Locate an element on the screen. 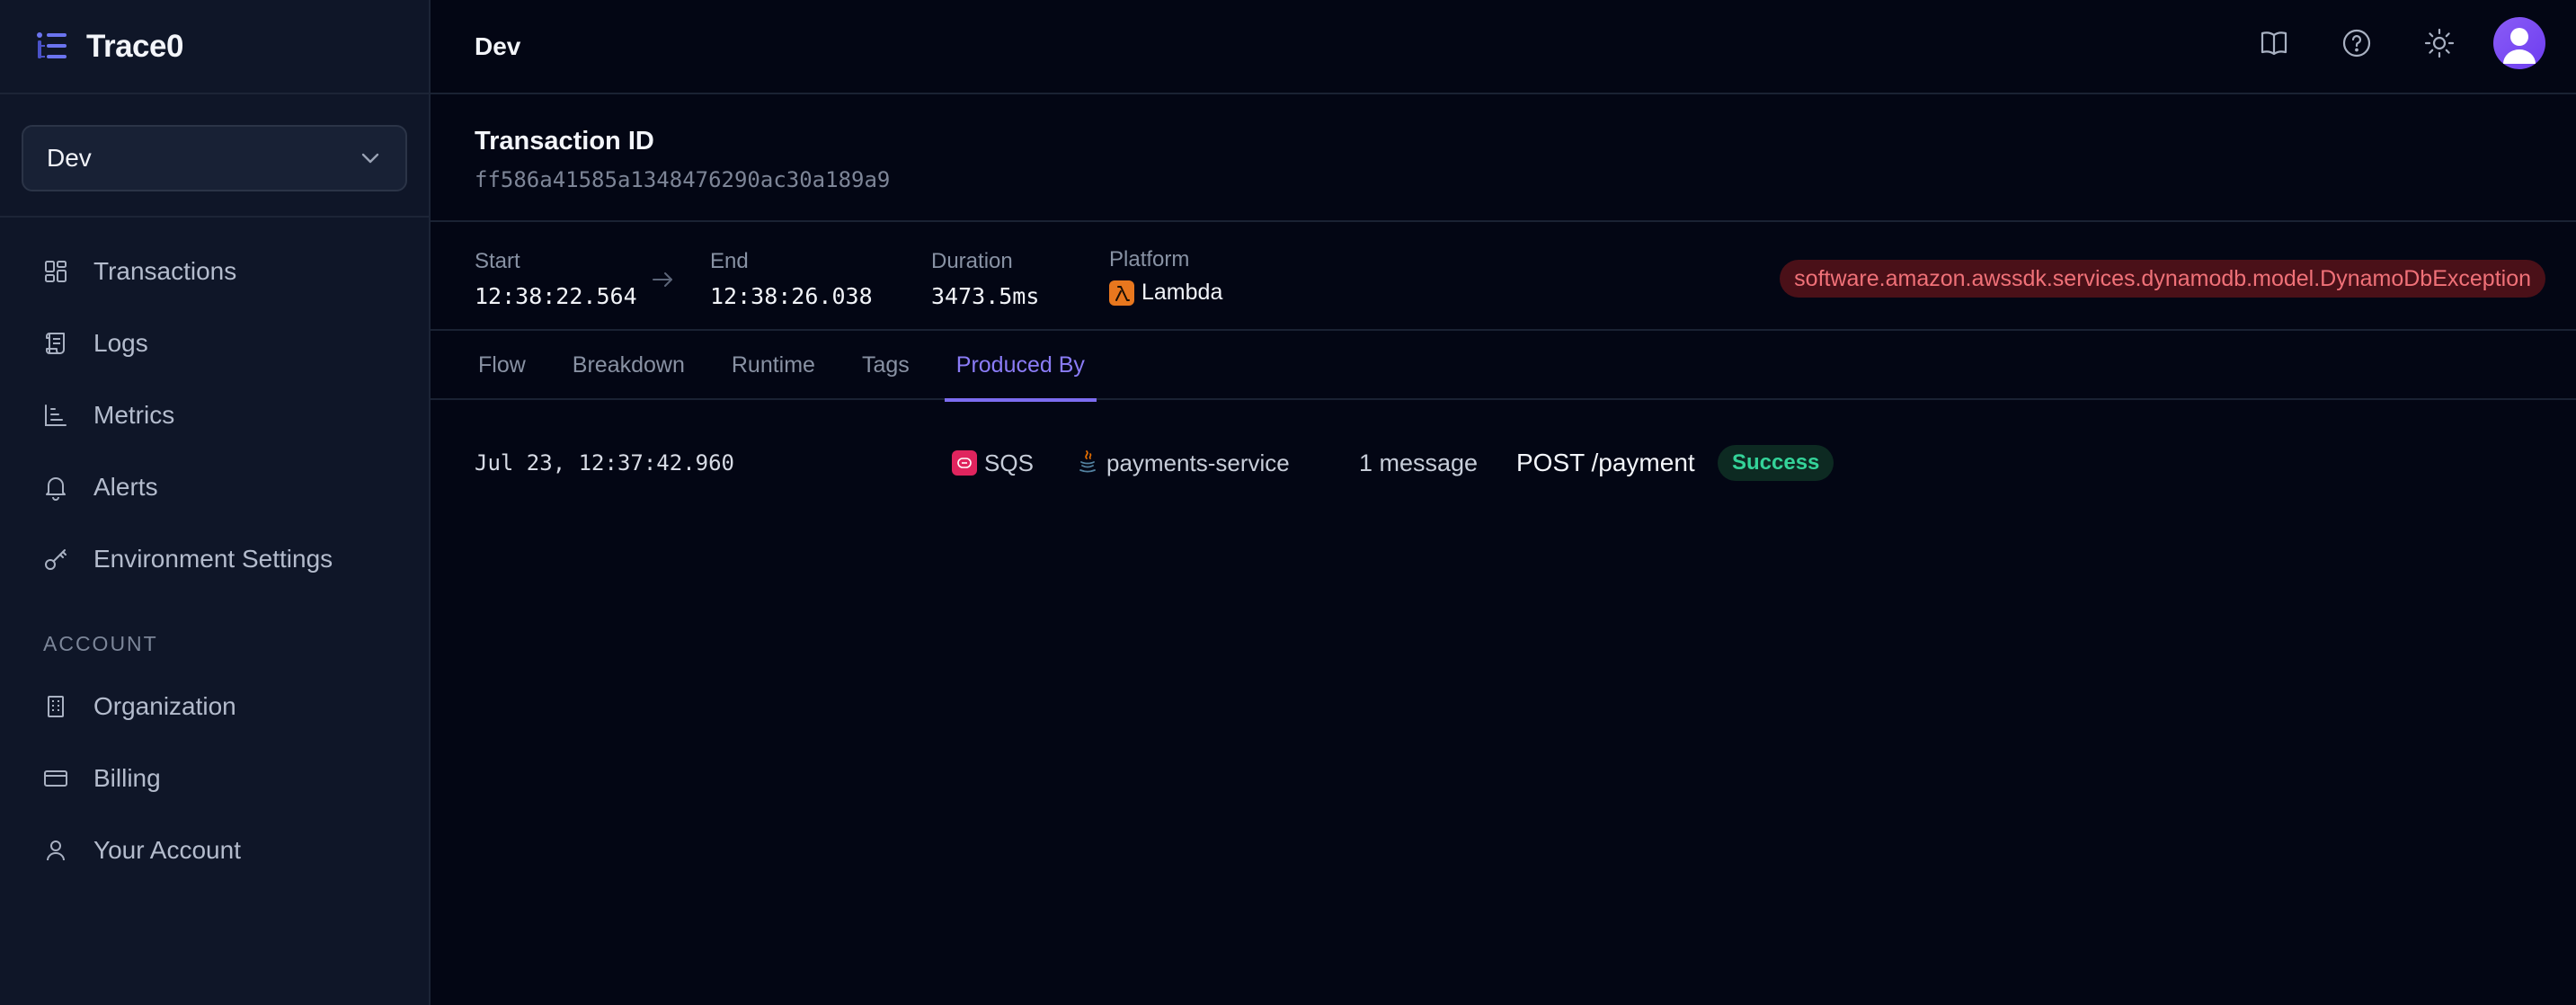 The width and height of the screenshot is (2576, 1005). tab-tags: Tags is located at coordinates (885, 365).